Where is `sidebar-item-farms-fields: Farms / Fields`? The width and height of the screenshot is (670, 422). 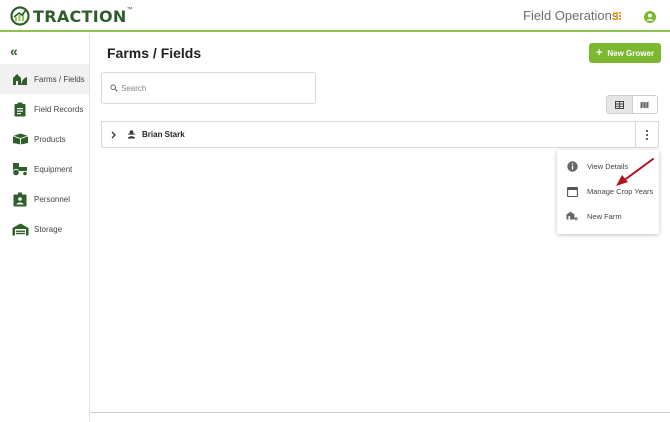
sidebar-item-farms-fields: Farms / Fields is located at coordinates (44, 79).